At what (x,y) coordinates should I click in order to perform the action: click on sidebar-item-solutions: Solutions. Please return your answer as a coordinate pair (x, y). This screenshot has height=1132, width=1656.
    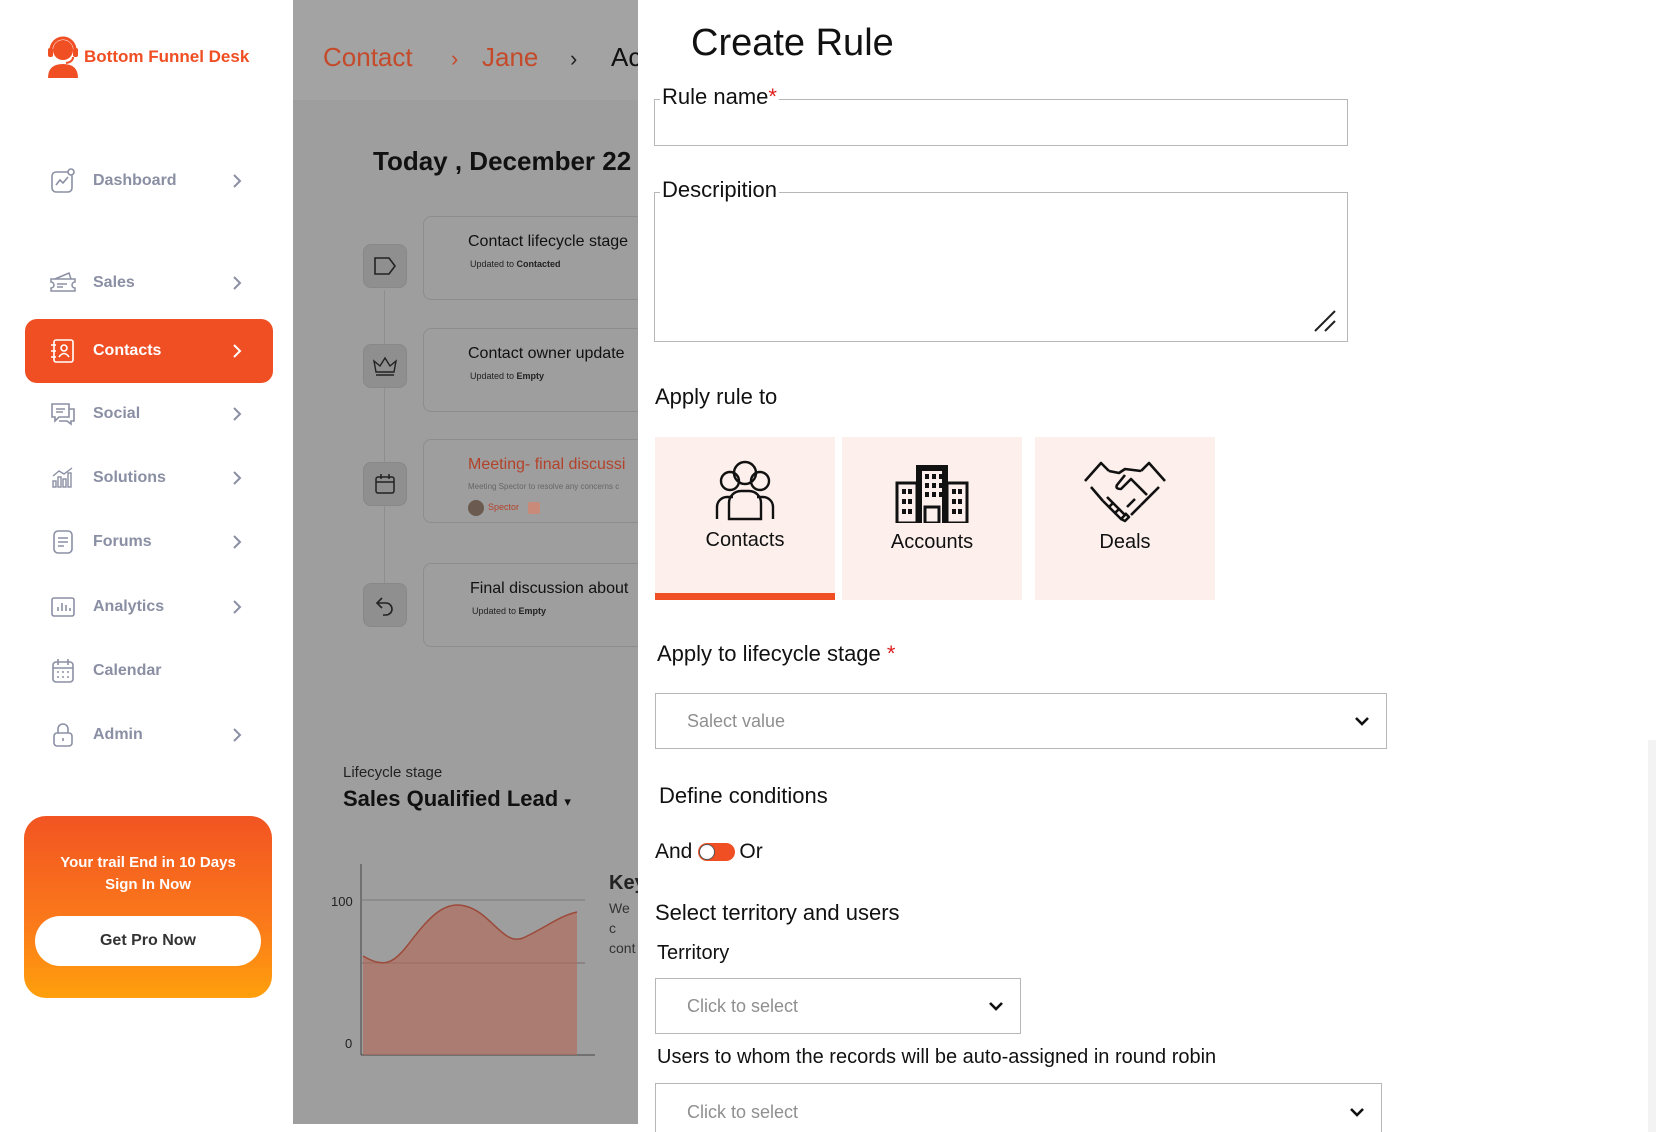
    Looking at the image, I should click on (149, 478).